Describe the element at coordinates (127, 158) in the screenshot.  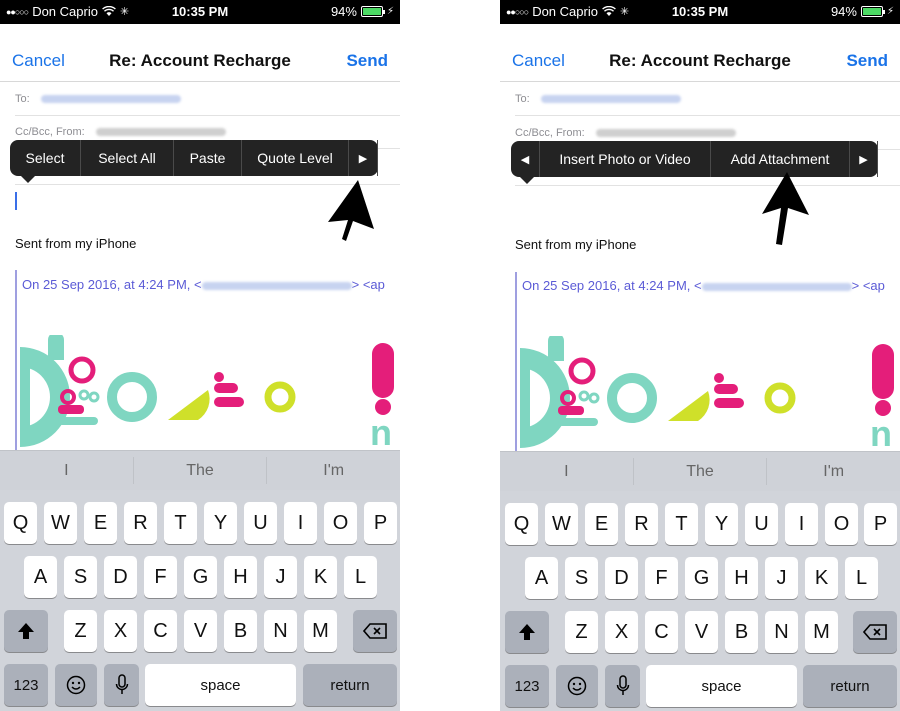
I see `select-all-menu-item: Select All` at that location.